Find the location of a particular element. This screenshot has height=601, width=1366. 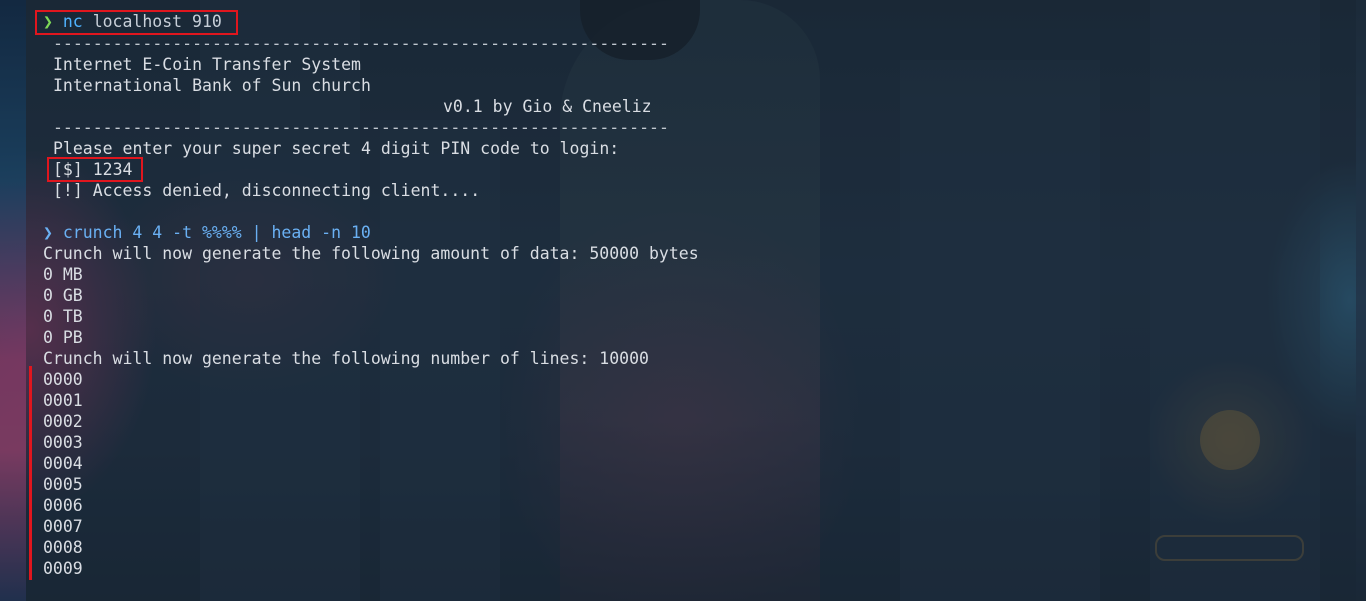

output-line: 0001 is located at coordinates (63, 400).